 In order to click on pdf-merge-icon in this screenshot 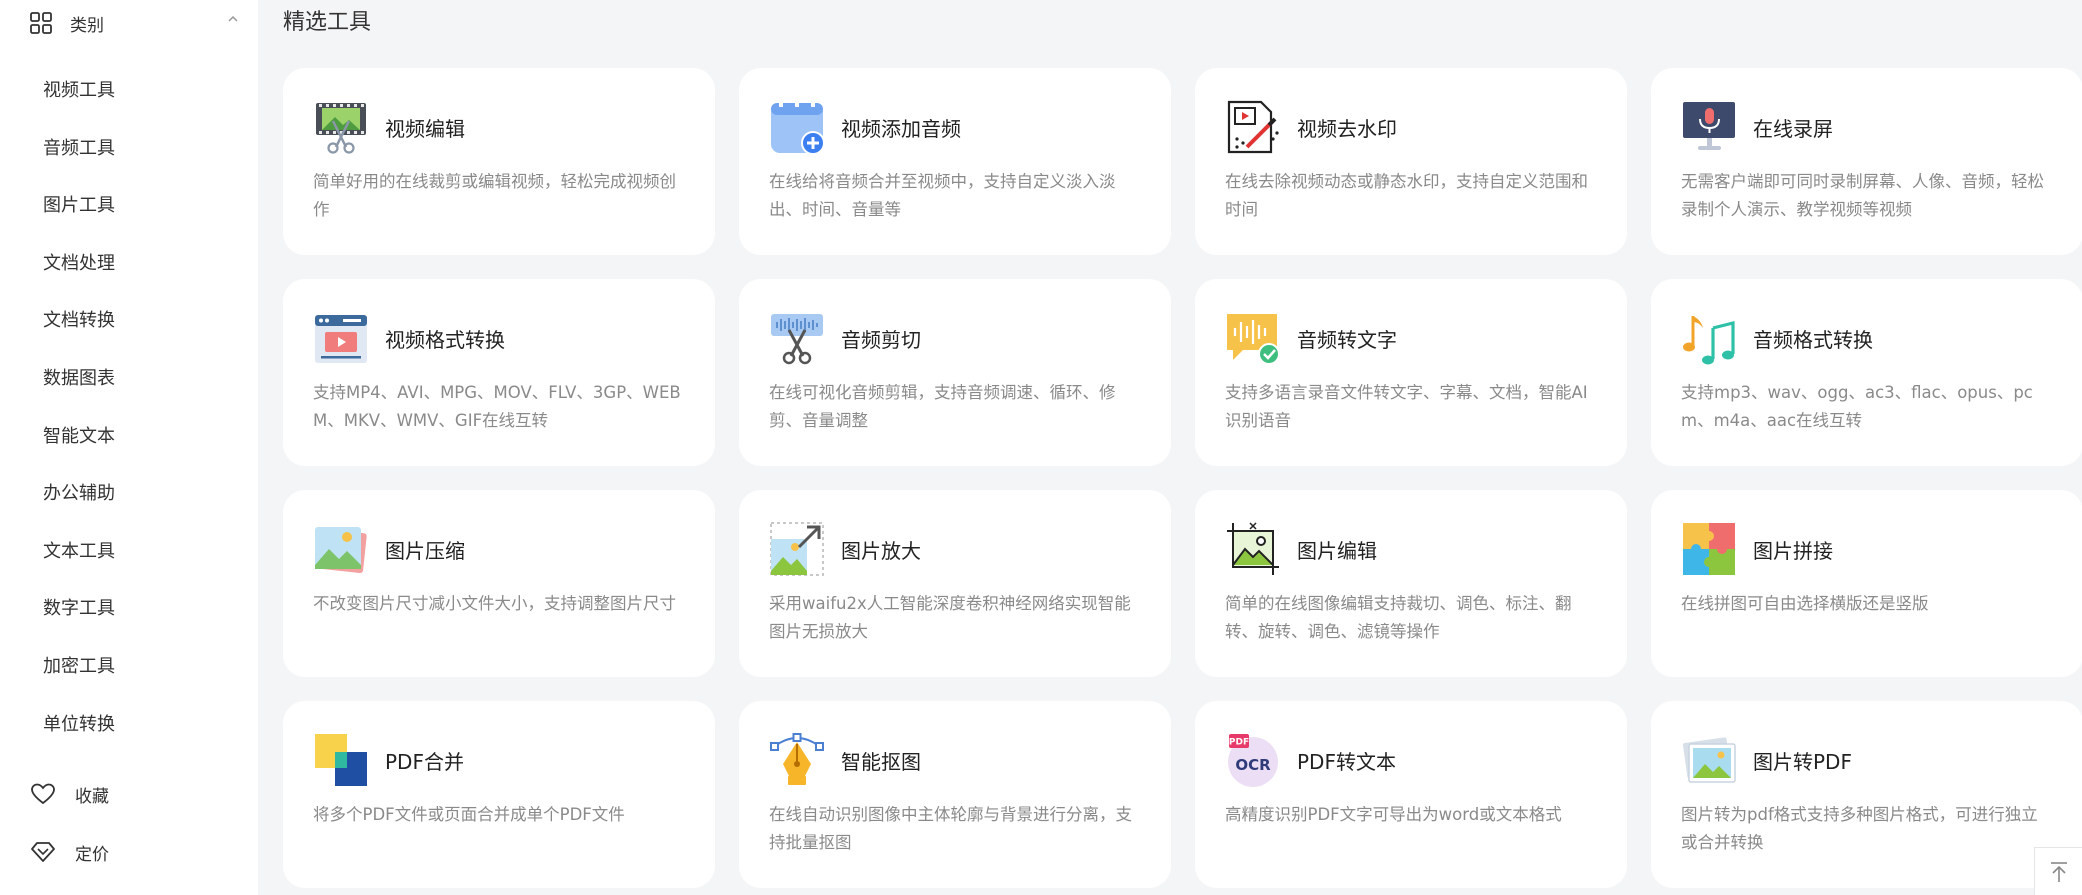, I will do `click(341, 760)`.